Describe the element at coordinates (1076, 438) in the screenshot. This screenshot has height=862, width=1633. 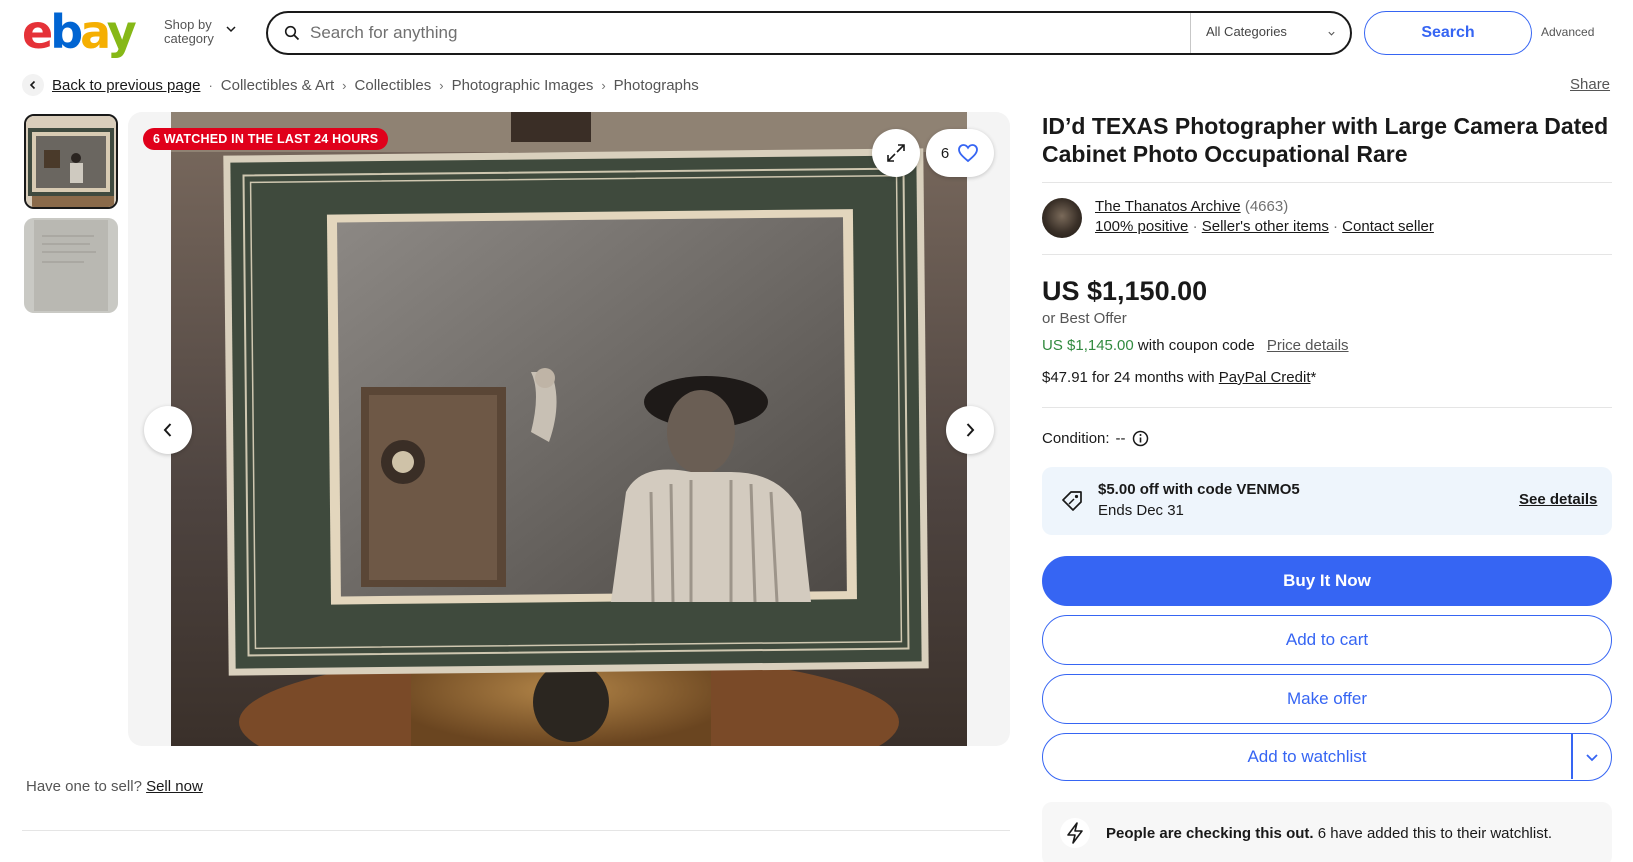
I see `condition-label: Condition:` at that location.